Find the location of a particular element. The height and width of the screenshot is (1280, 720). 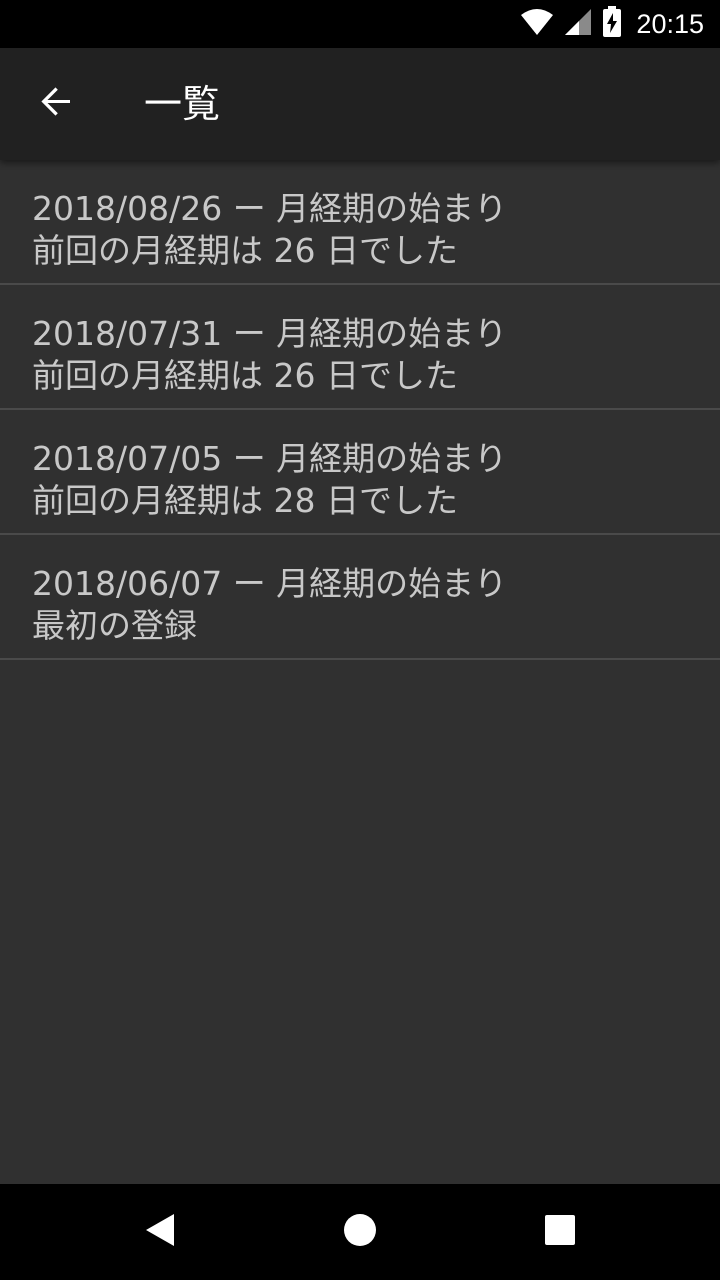

back-triangle-icon is located at coordinates (160, 1232).